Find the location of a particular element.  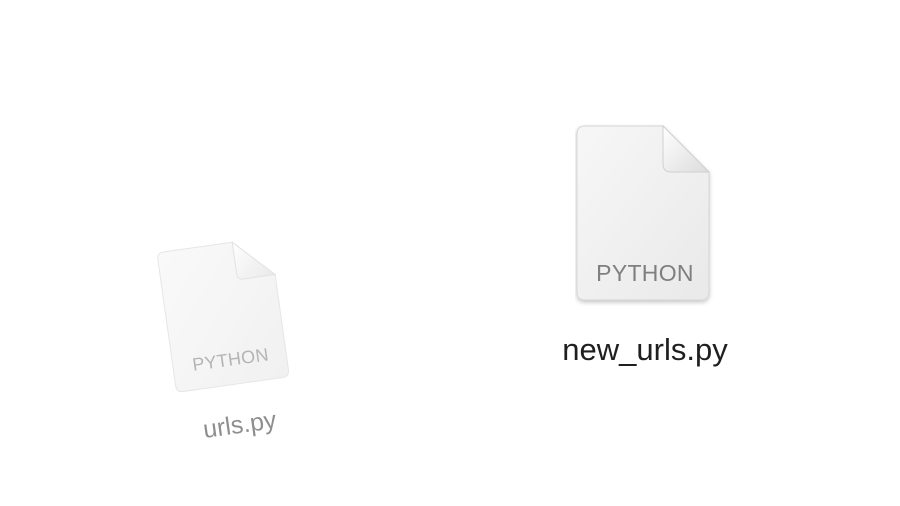

file-name-label: new_urls.py is located at coordinates (645, 350).